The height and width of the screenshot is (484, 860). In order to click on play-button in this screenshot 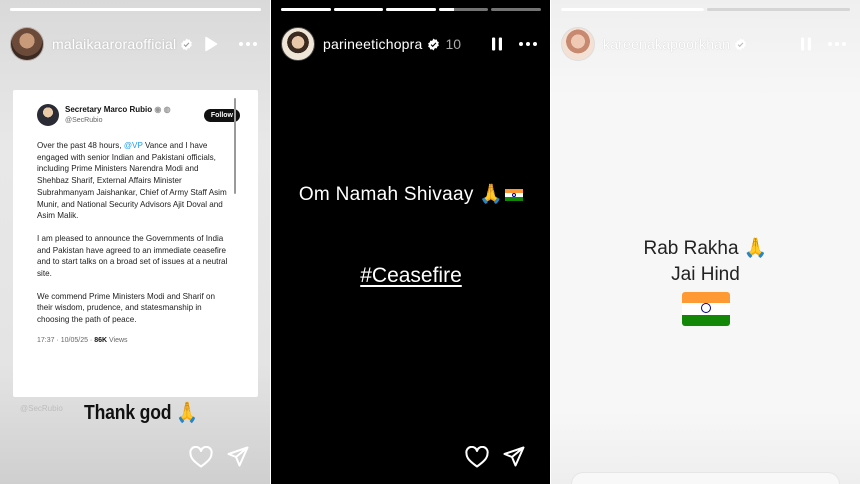, I will do `click(211, 44)`.